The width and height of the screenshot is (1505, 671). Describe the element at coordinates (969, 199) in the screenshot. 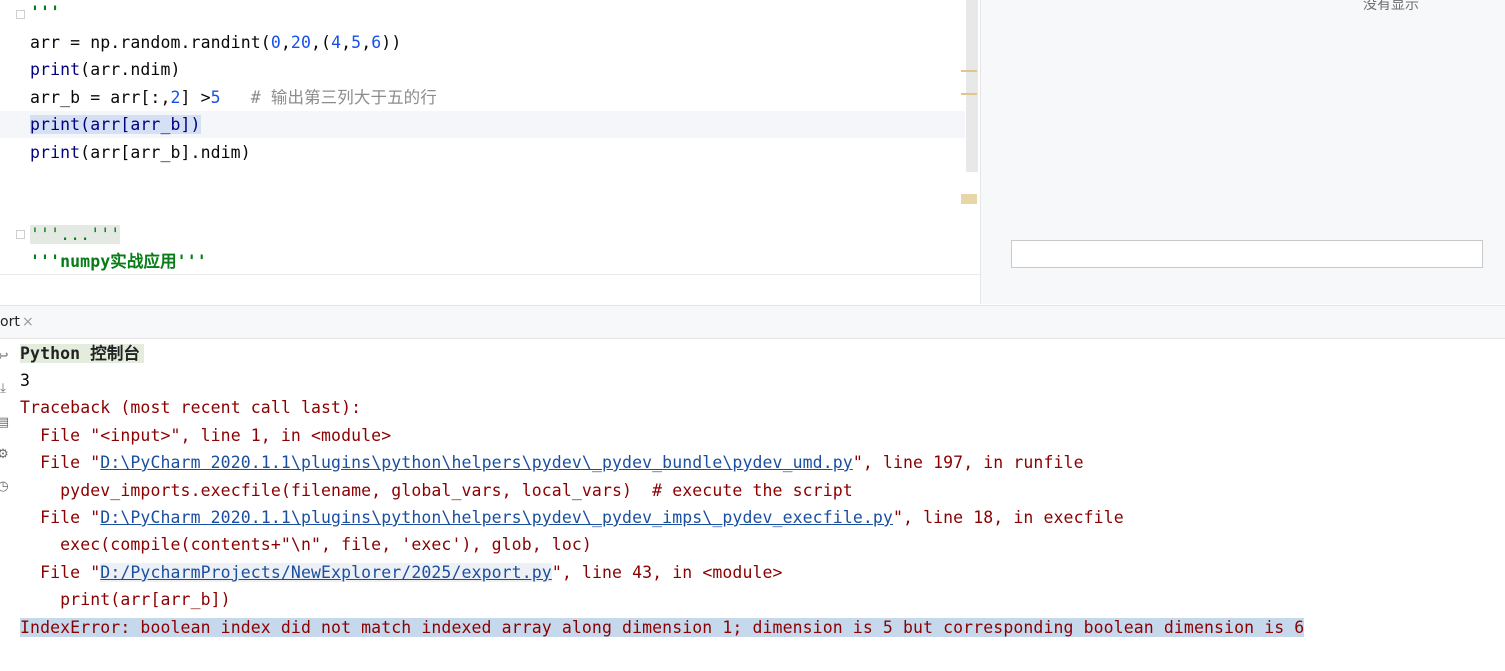

I see `marker-block` at that location.